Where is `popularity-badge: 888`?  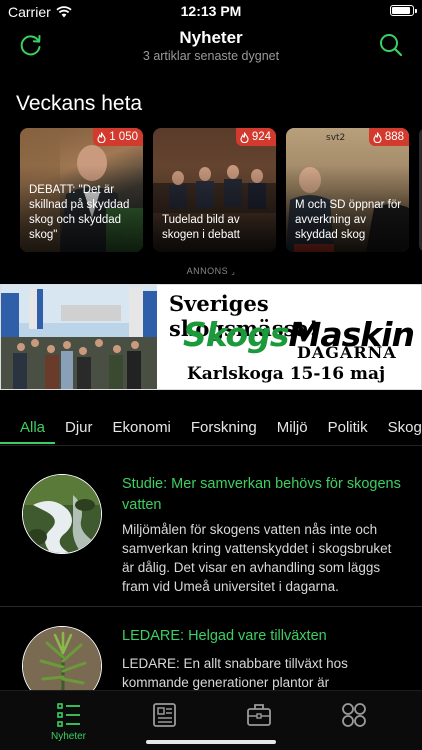
popularity-badge: 888 is located at coordinates (388, 137).